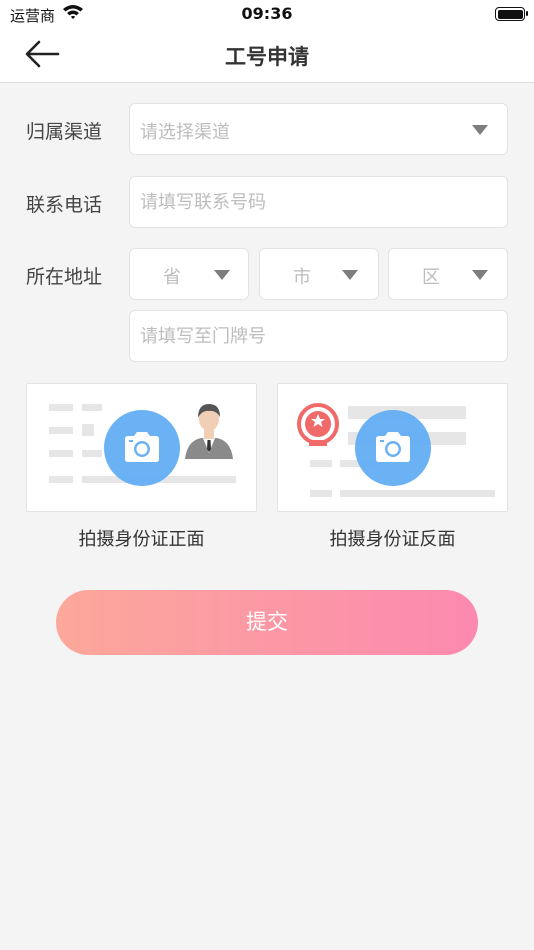 The height and width of the screenshot is (950, 534). What do you see at coordinates (141, 539) in the screenshot?
I see `id-front-label: 拍摄身份证正面` at bounding box center [141, 539].